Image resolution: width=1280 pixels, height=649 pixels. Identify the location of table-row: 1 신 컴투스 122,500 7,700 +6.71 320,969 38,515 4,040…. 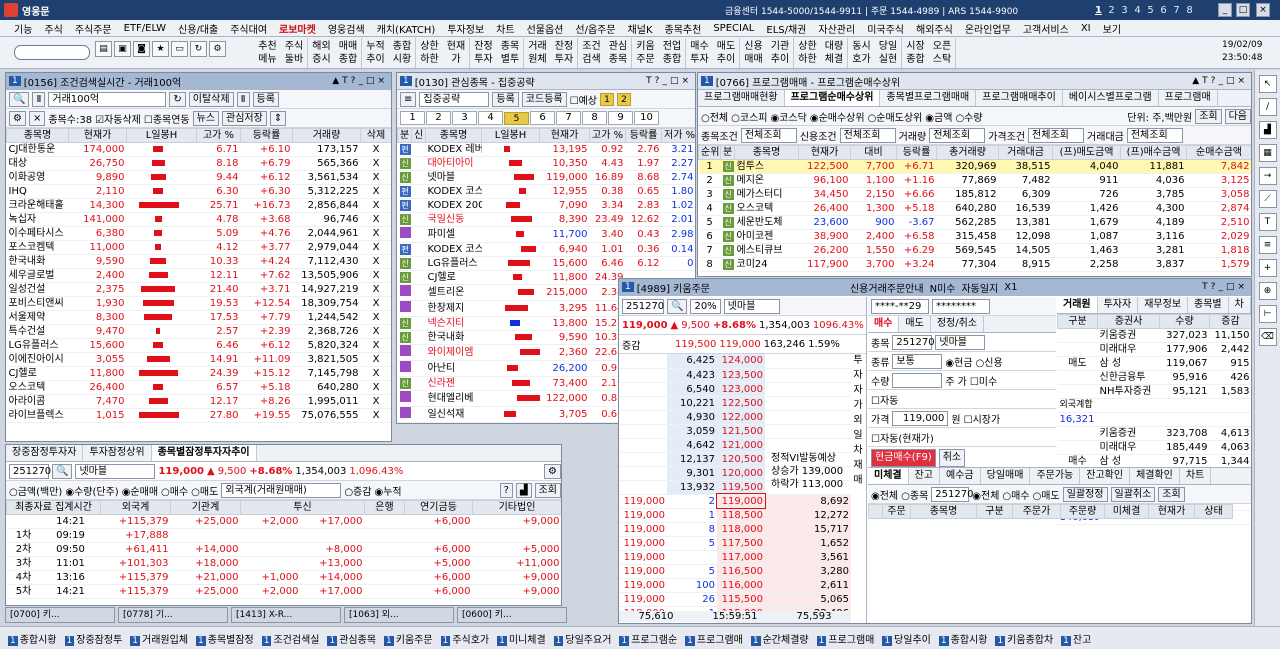
(974, 166).